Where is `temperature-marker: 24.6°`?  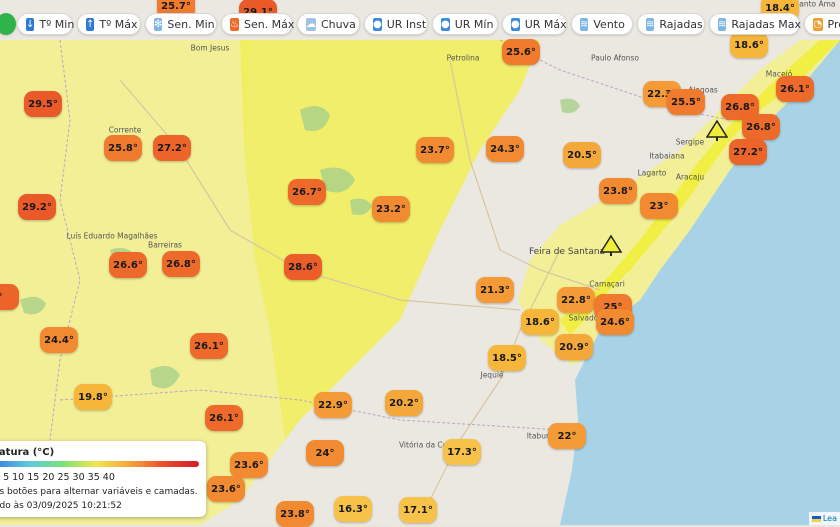
temperature-marker: 24.6° is located at coordinates (615, 322).